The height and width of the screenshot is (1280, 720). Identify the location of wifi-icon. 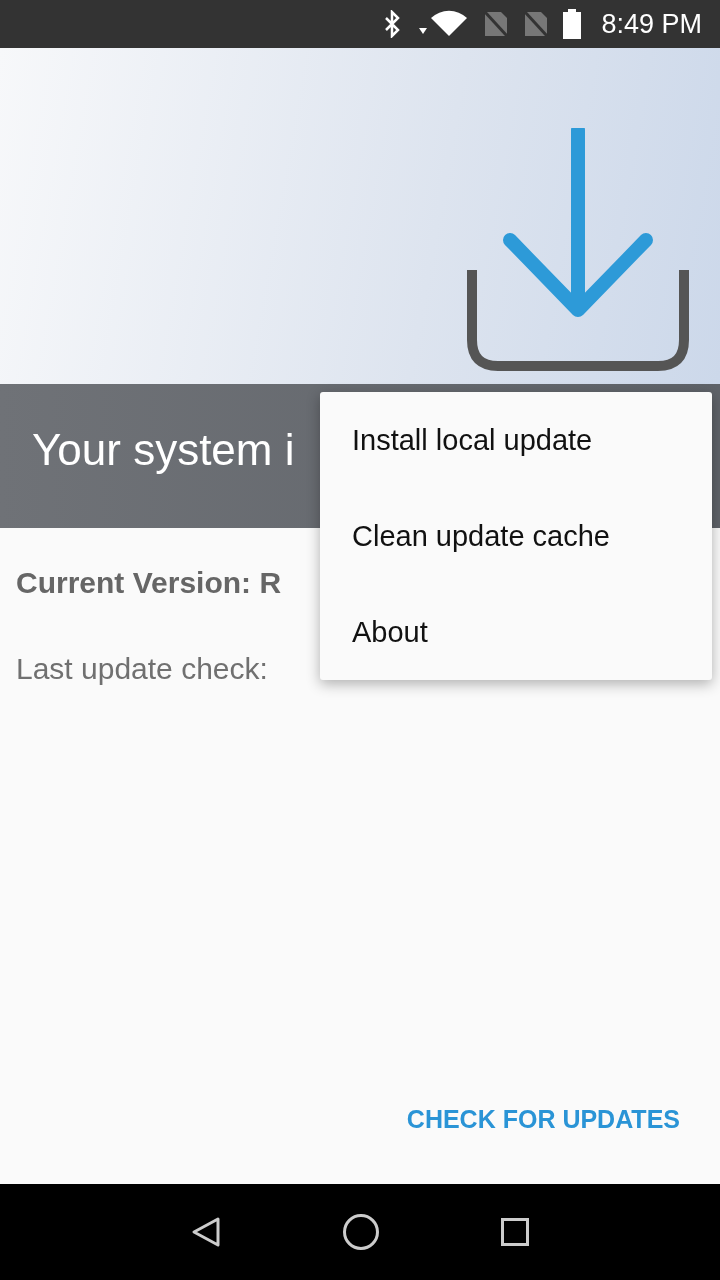
(443, 24).